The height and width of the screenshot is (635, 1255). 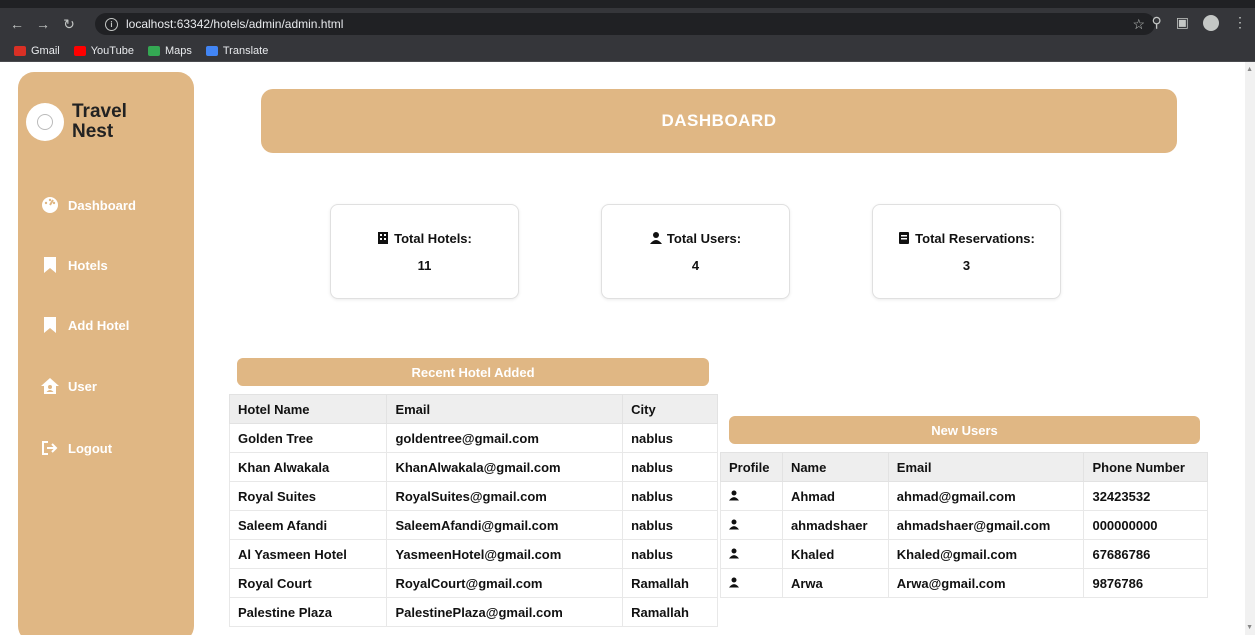 I want to click on brand-line2: Nest, so click(x=93, y=131).